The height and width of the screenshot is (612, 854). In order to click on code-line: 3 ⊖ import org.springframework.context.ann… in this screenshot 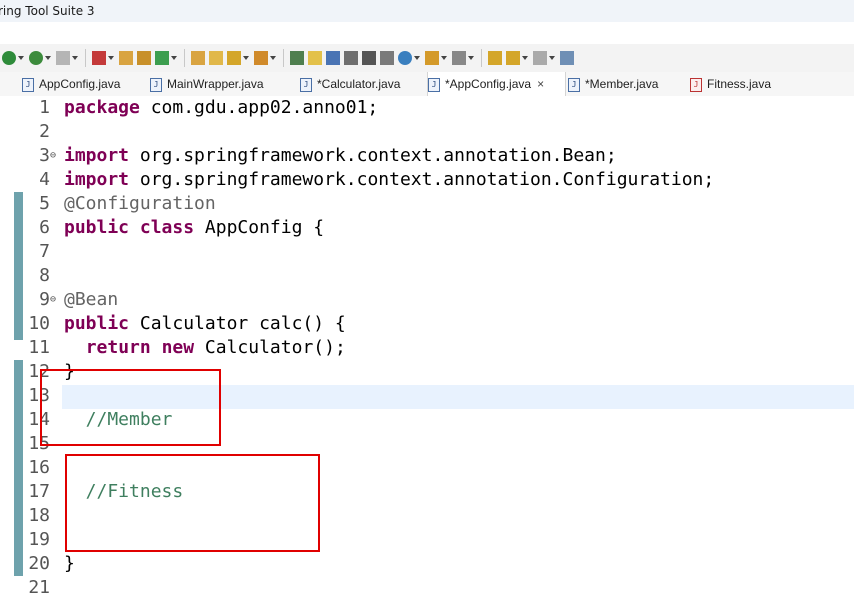, I will do `click(427, 156)`.